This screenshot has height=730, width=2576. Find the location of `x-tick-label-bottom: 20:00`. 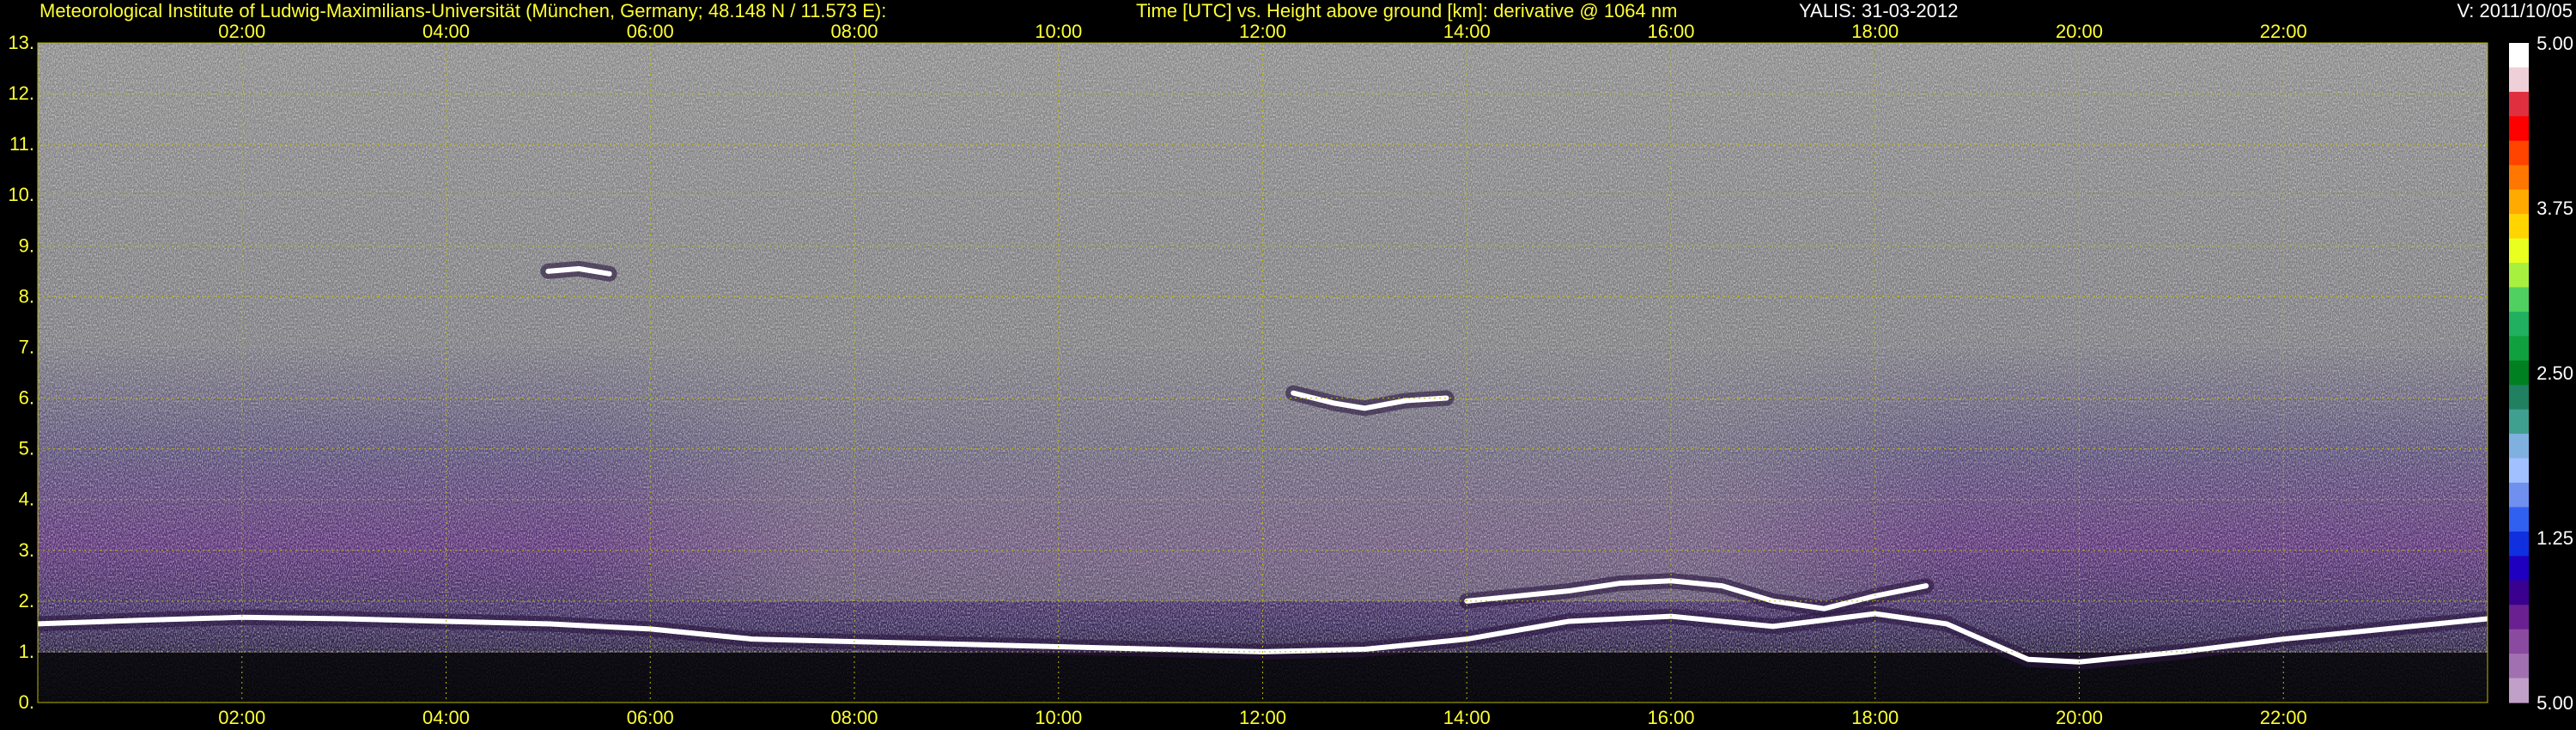

x-tick-label-bottom: 20:00 is located at coordinates (2079, 717).